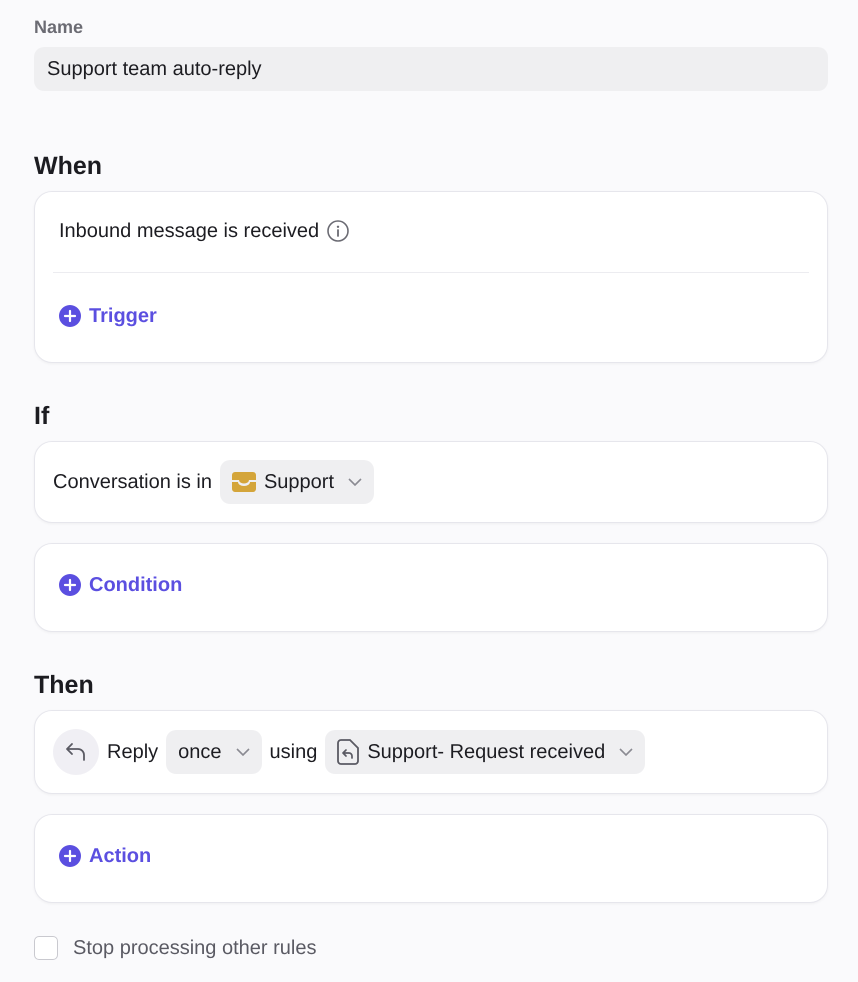 The image size is (858, 982). Describe the element at coordinates (431, 69) in the screenshot. I see `name-field: Support team auto-reply` at that location.